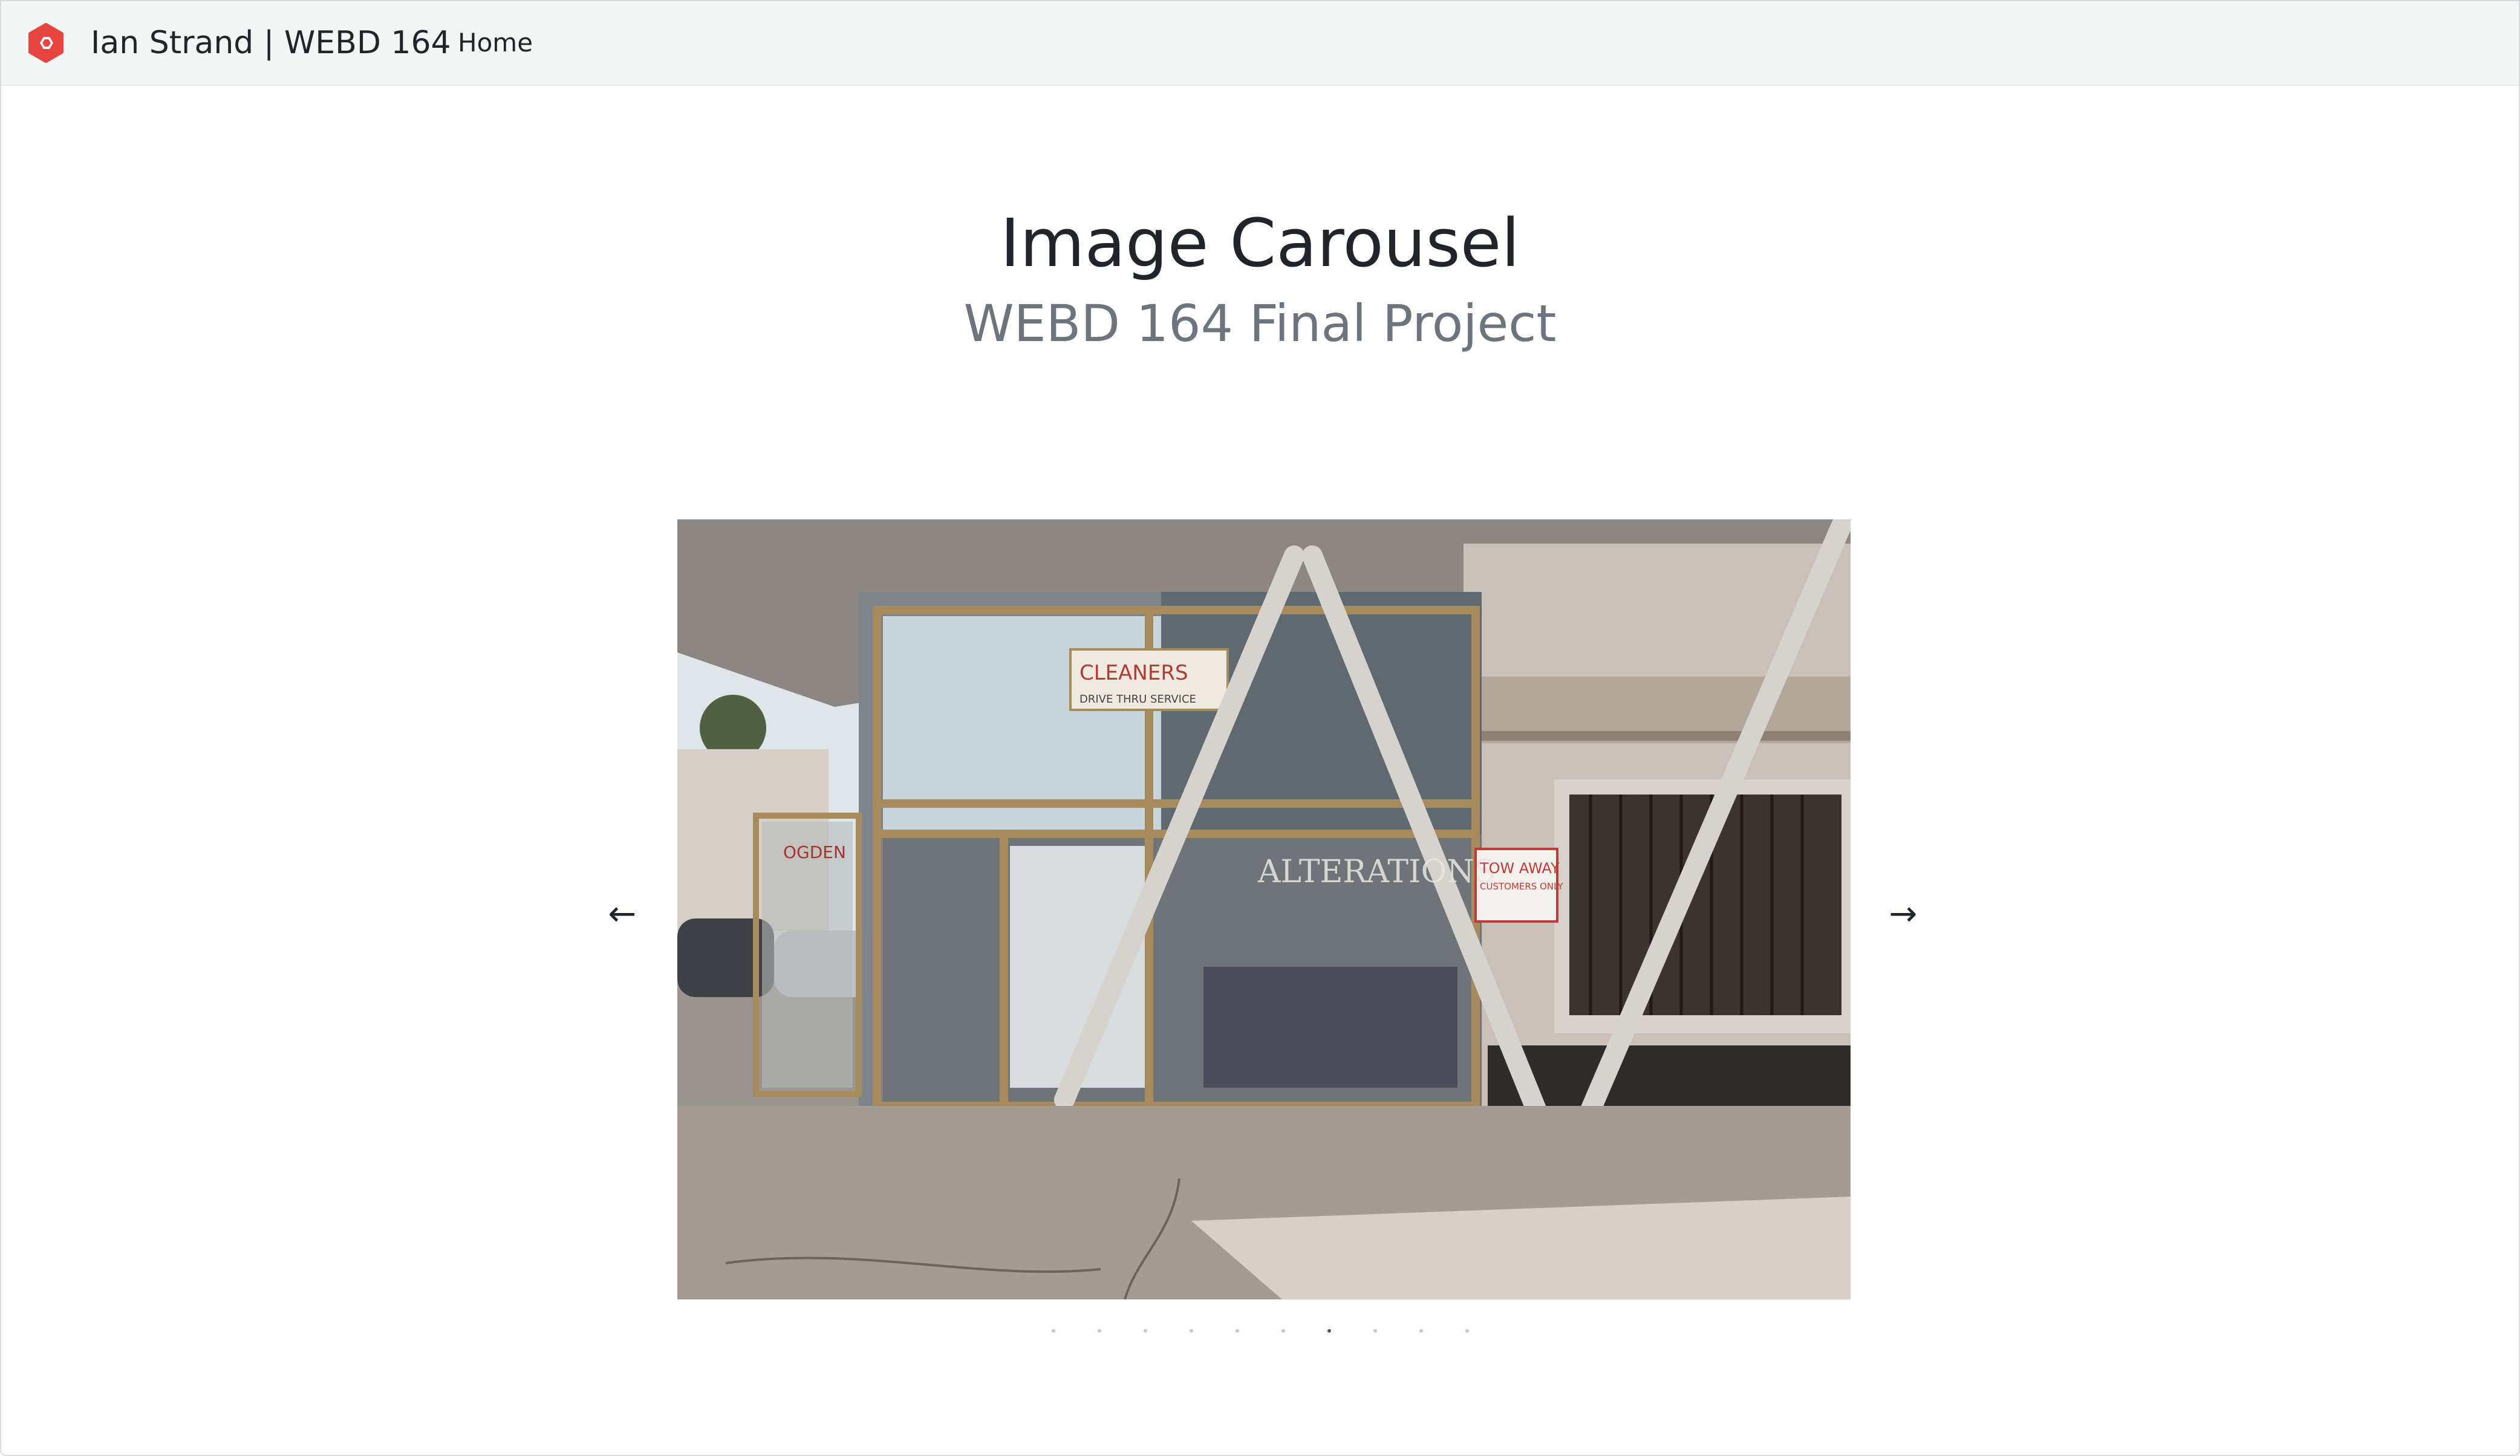 This screenshot has height=1456, width=2520. Describe the element at coordinates (1521, 886) in the screenshot. I see `tow-sign-text-2: CUSTOMERS ONLY` at that location.